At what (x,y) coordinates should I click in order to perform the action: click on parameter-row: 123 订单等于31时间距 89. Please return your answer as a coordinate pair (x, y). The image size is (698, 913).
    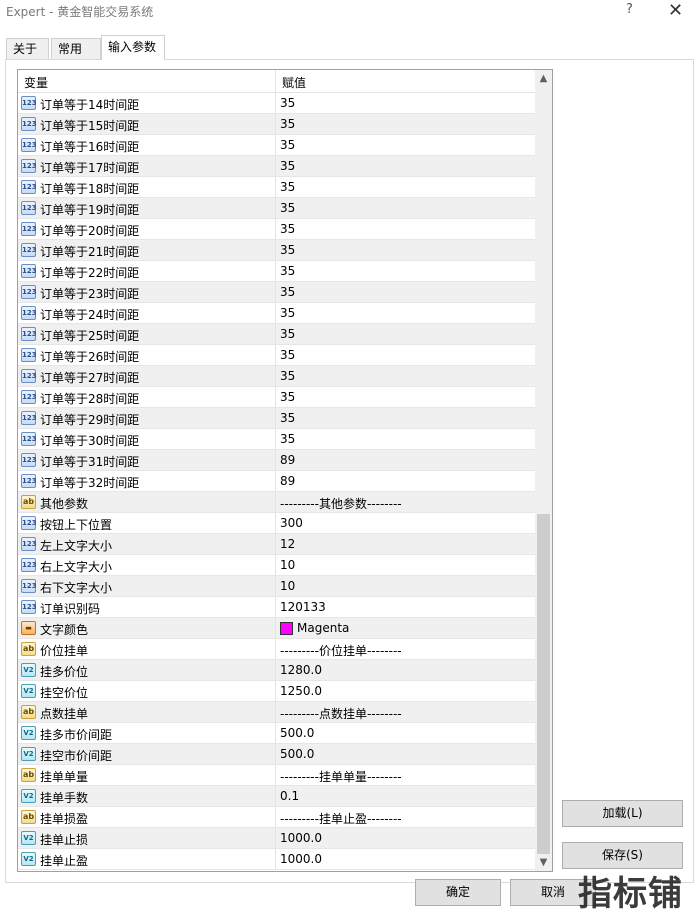
    Looking at the image, I should click on (276, 460).